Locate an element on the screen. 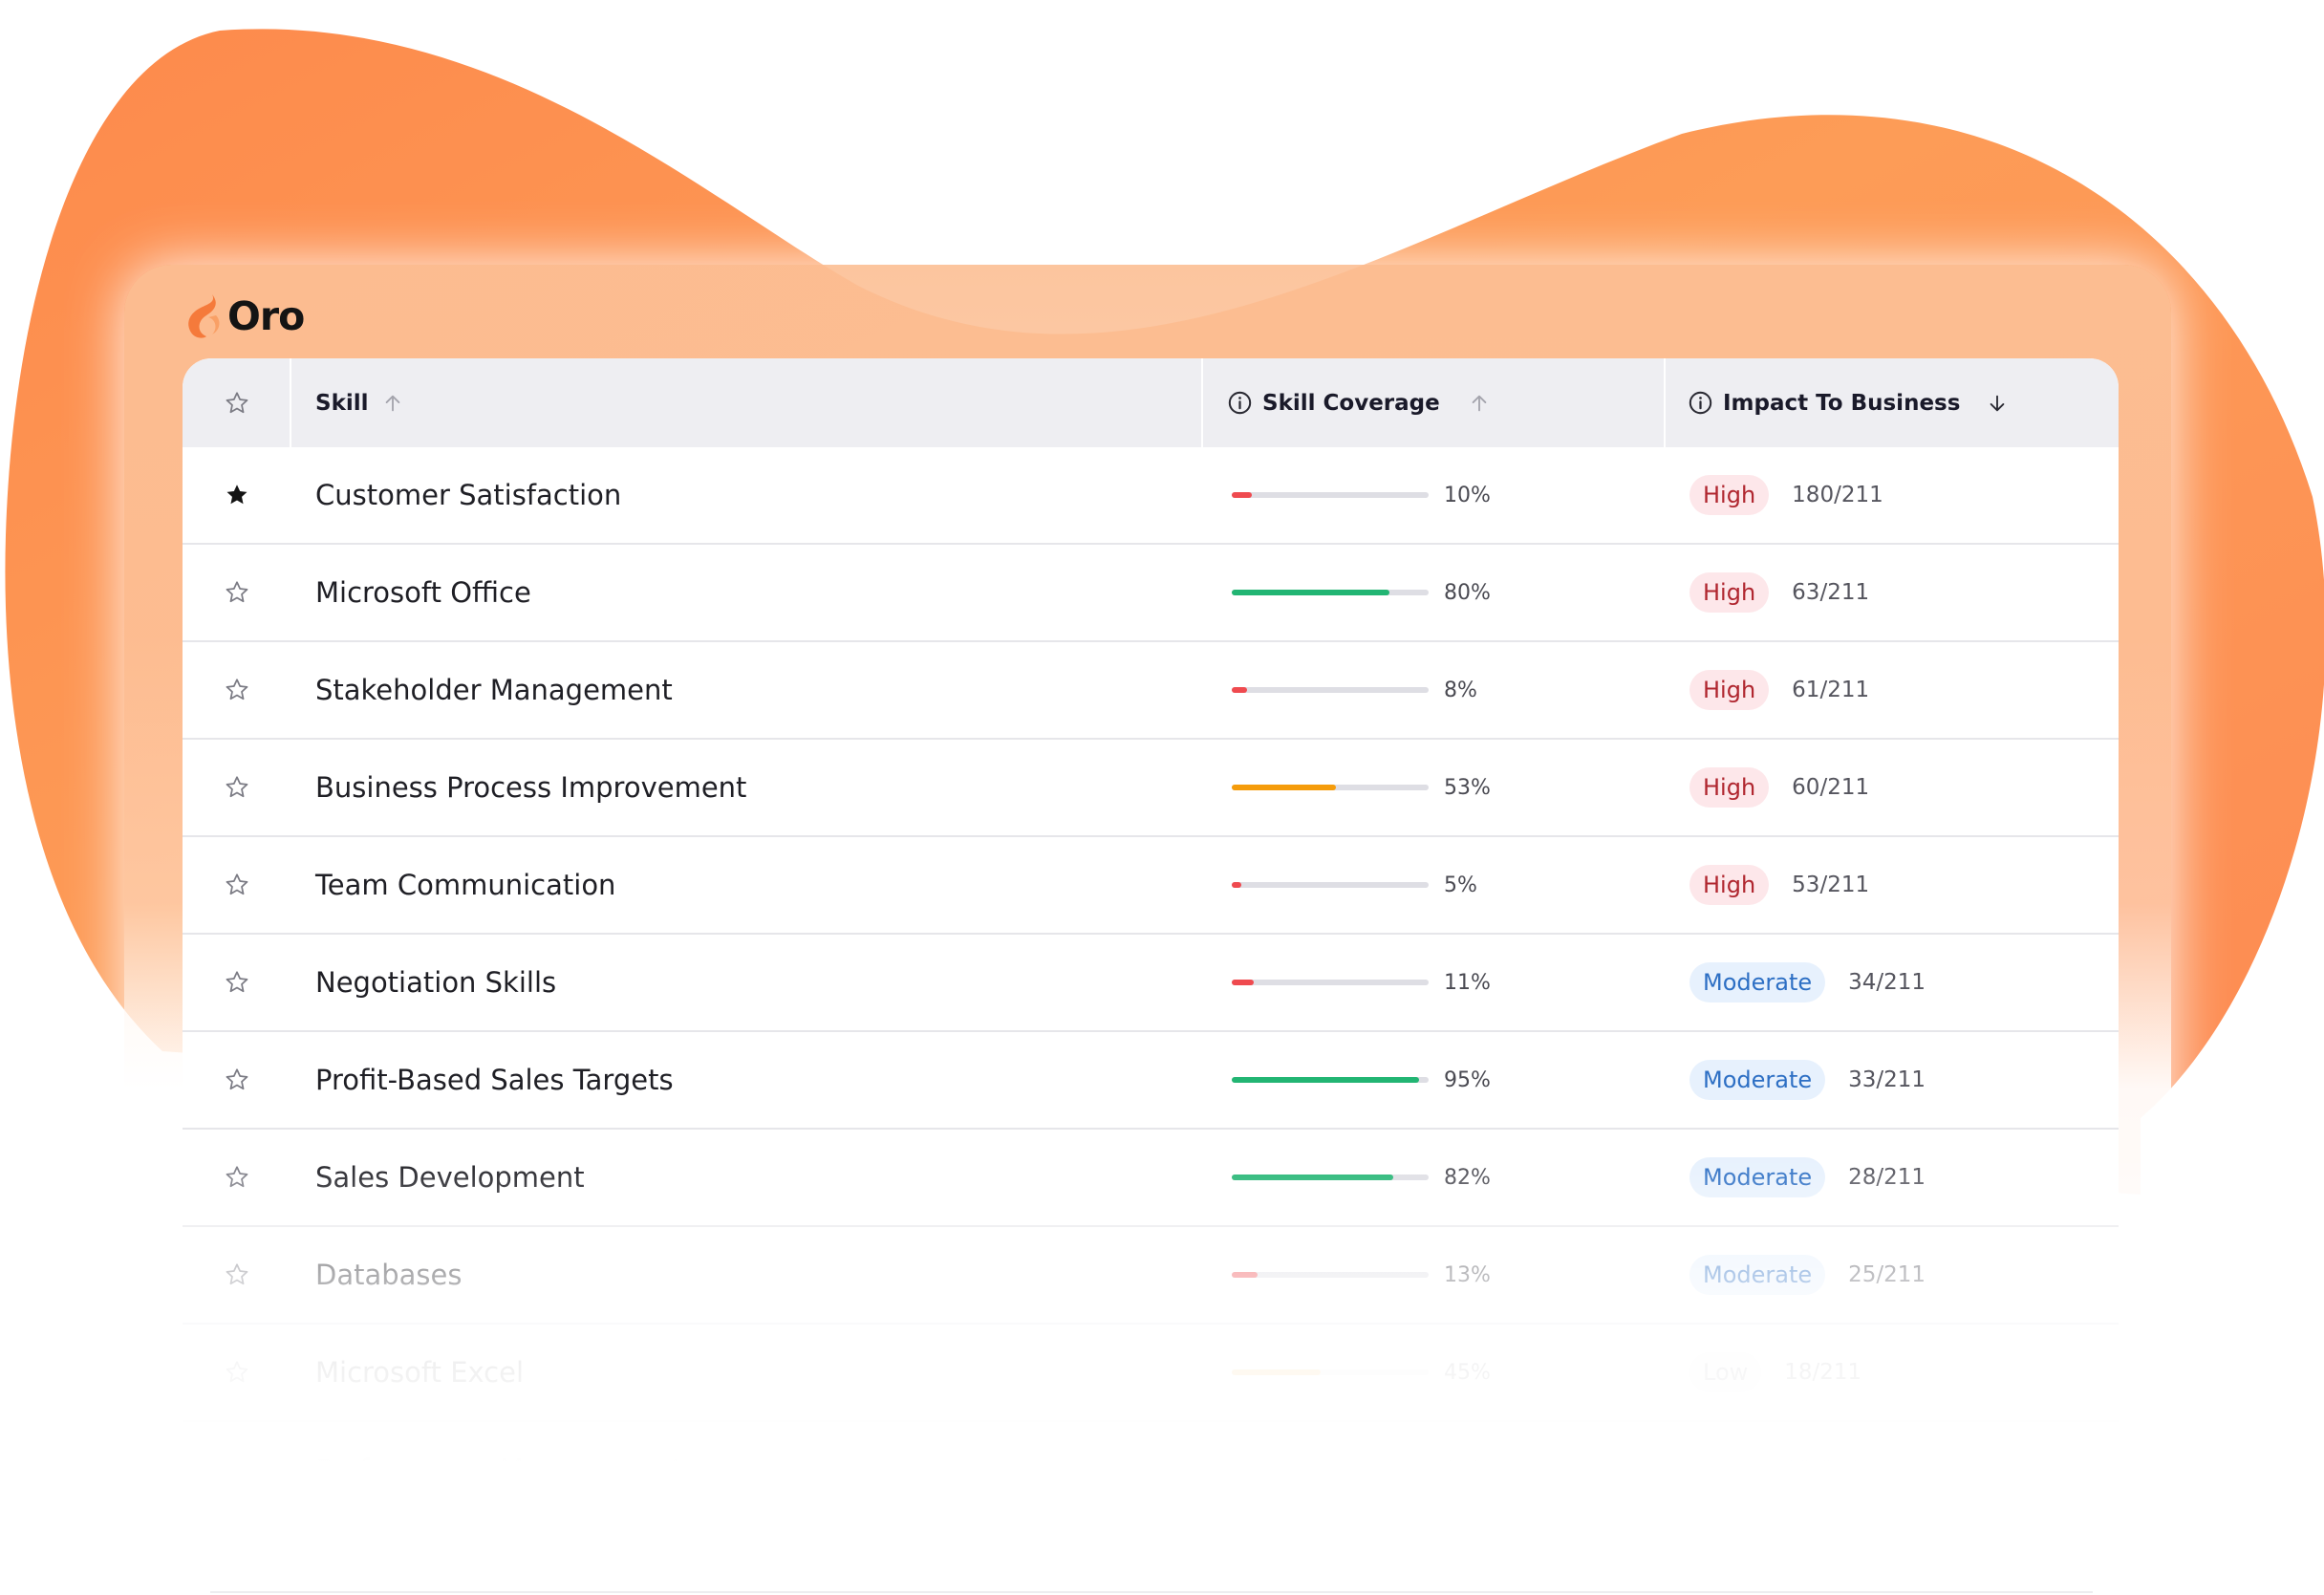 Image resolution: width=2324 pixels, height=1595 pixels. table-row: Microsoft Excel 45% Low 18/211 is located at coordinates (1151, 1373).